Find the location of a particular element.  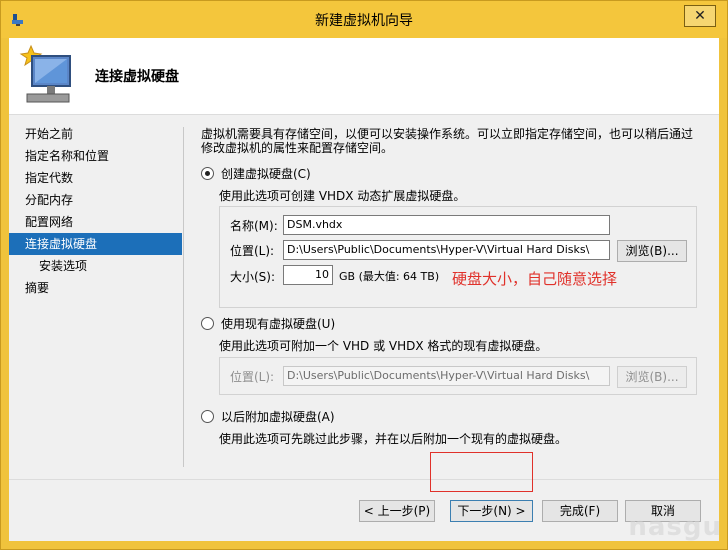

create-disk-option: 创建虚拟硬盘(C) is located at coordinates (256, 173).